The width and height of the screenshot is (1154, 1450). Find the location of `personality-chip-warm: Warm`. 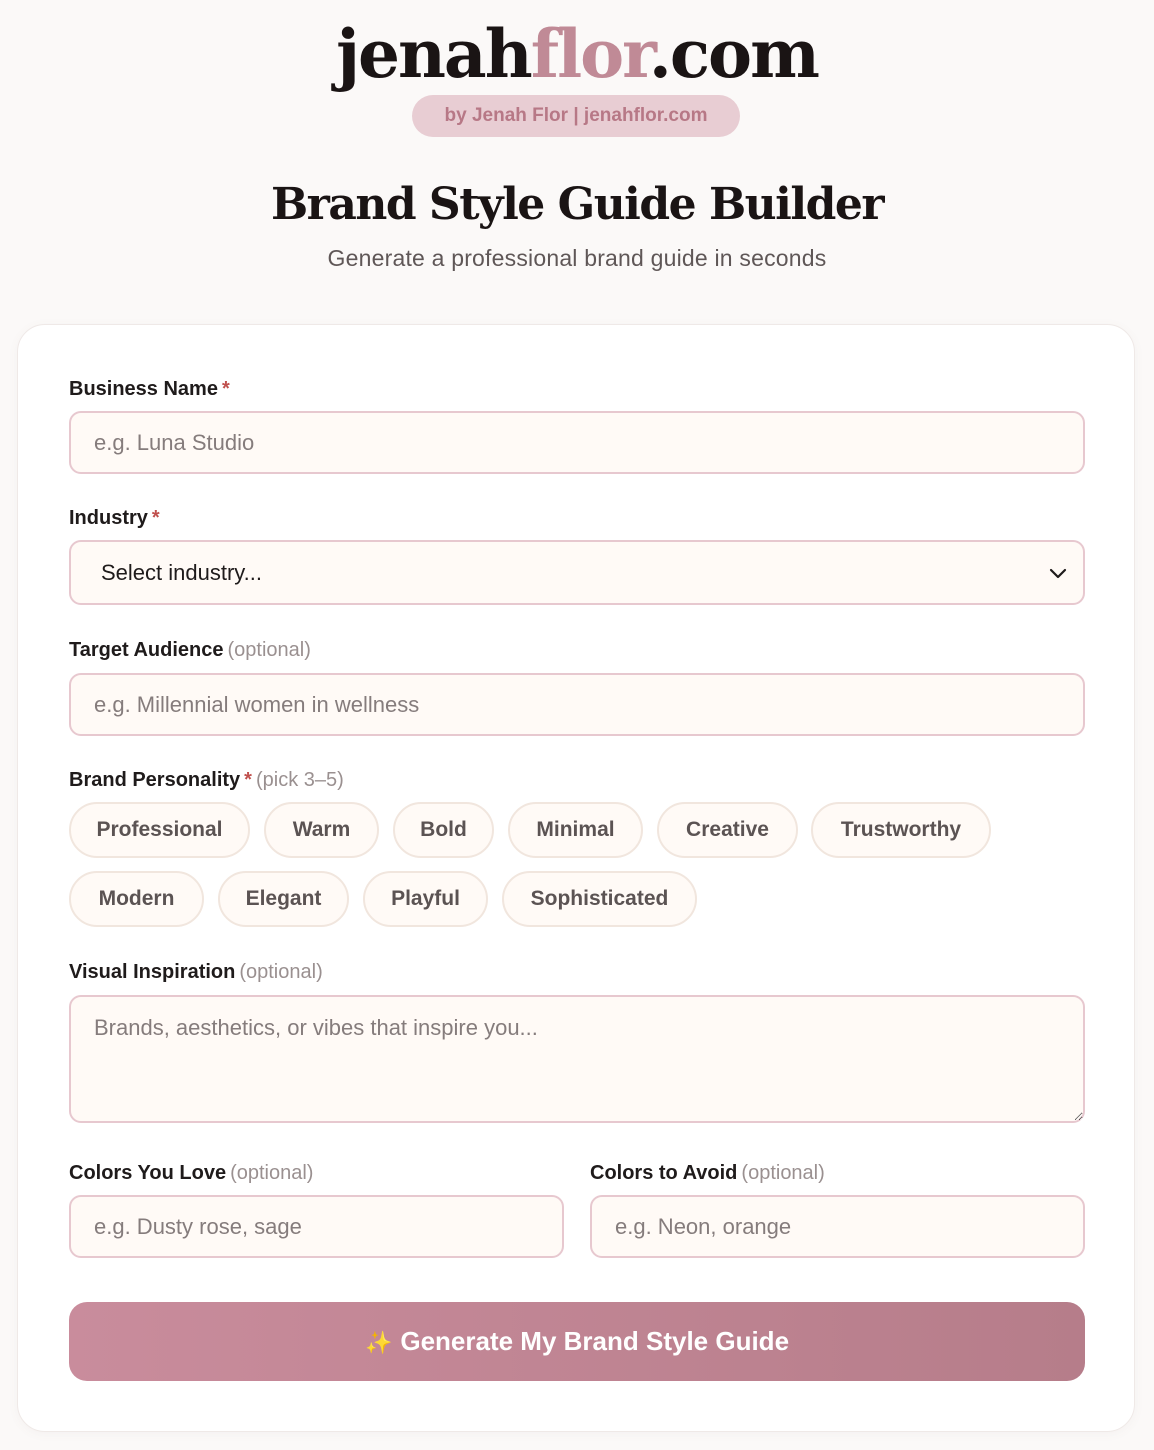

personality-chip-warm: Warm is located at coordinates (321, 830).